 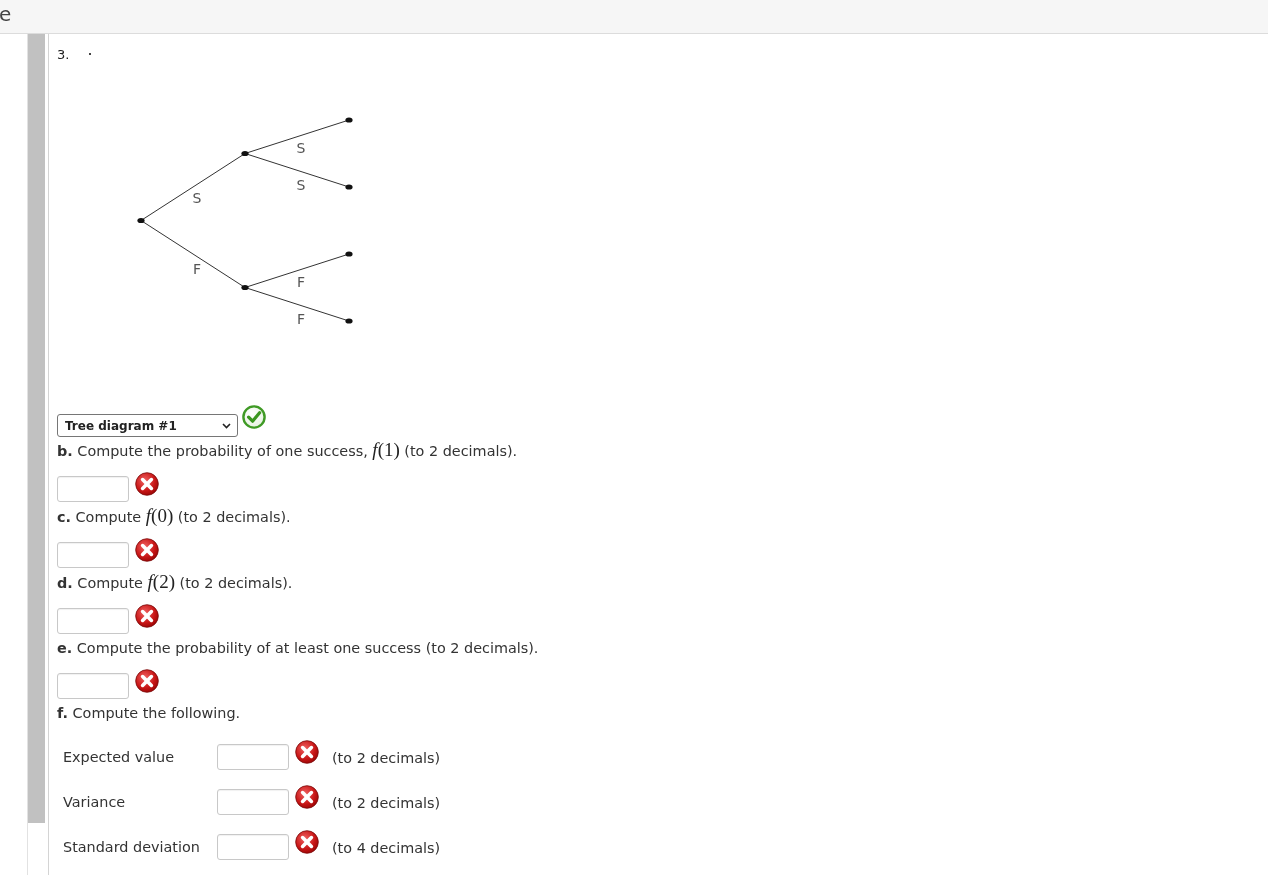 I want to click on decimals-hint: (to 4 decimals), so click(x=386, y=848).